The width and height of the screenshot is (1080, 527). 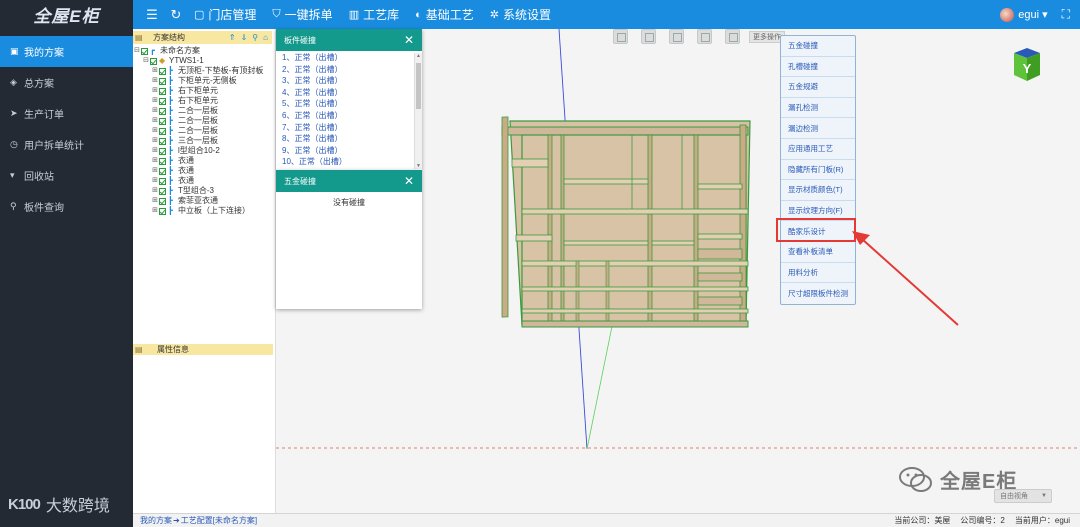 What do you see at coordinates (204, 201) in the screenshot?
I see `tree-node: ⊞ ┣ 索菲亚衣通` at bounding box center [204, 201].